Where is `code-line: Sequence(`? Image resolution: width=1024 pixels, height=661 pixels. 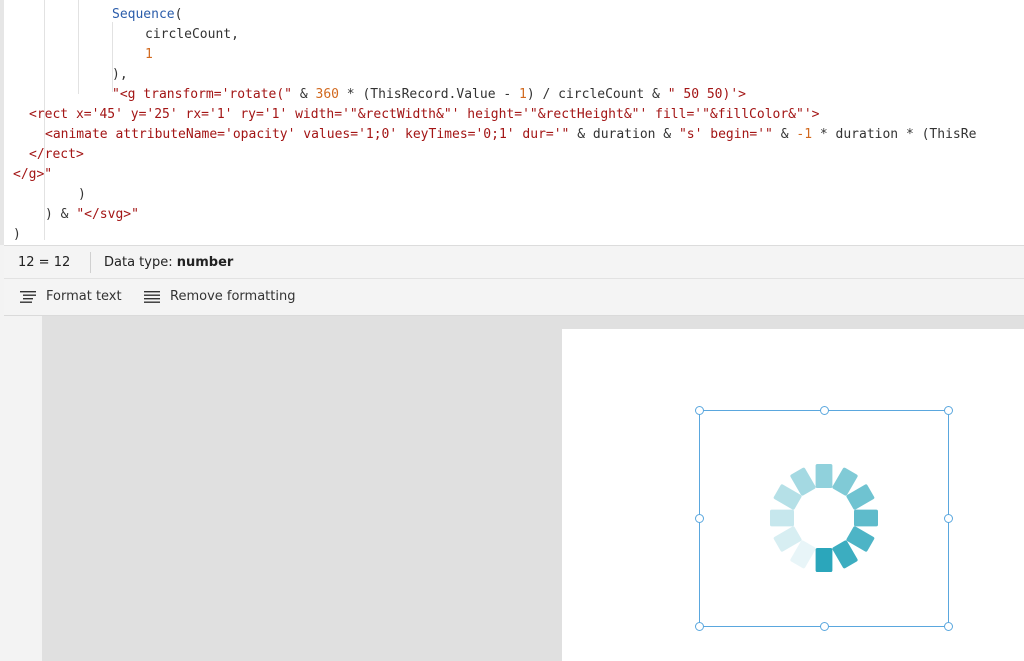 code-line: Sequence( is located at coordinates (147, 15).